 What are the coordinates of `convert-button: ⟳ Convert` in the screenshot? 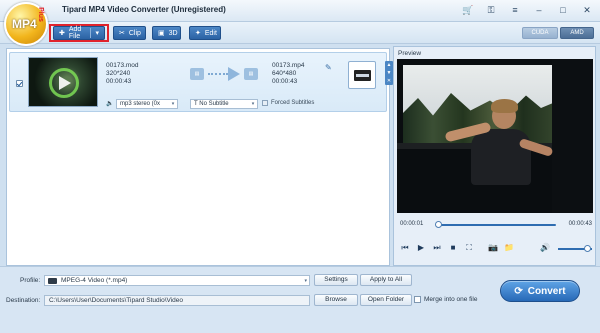 It's located at (540, 291).